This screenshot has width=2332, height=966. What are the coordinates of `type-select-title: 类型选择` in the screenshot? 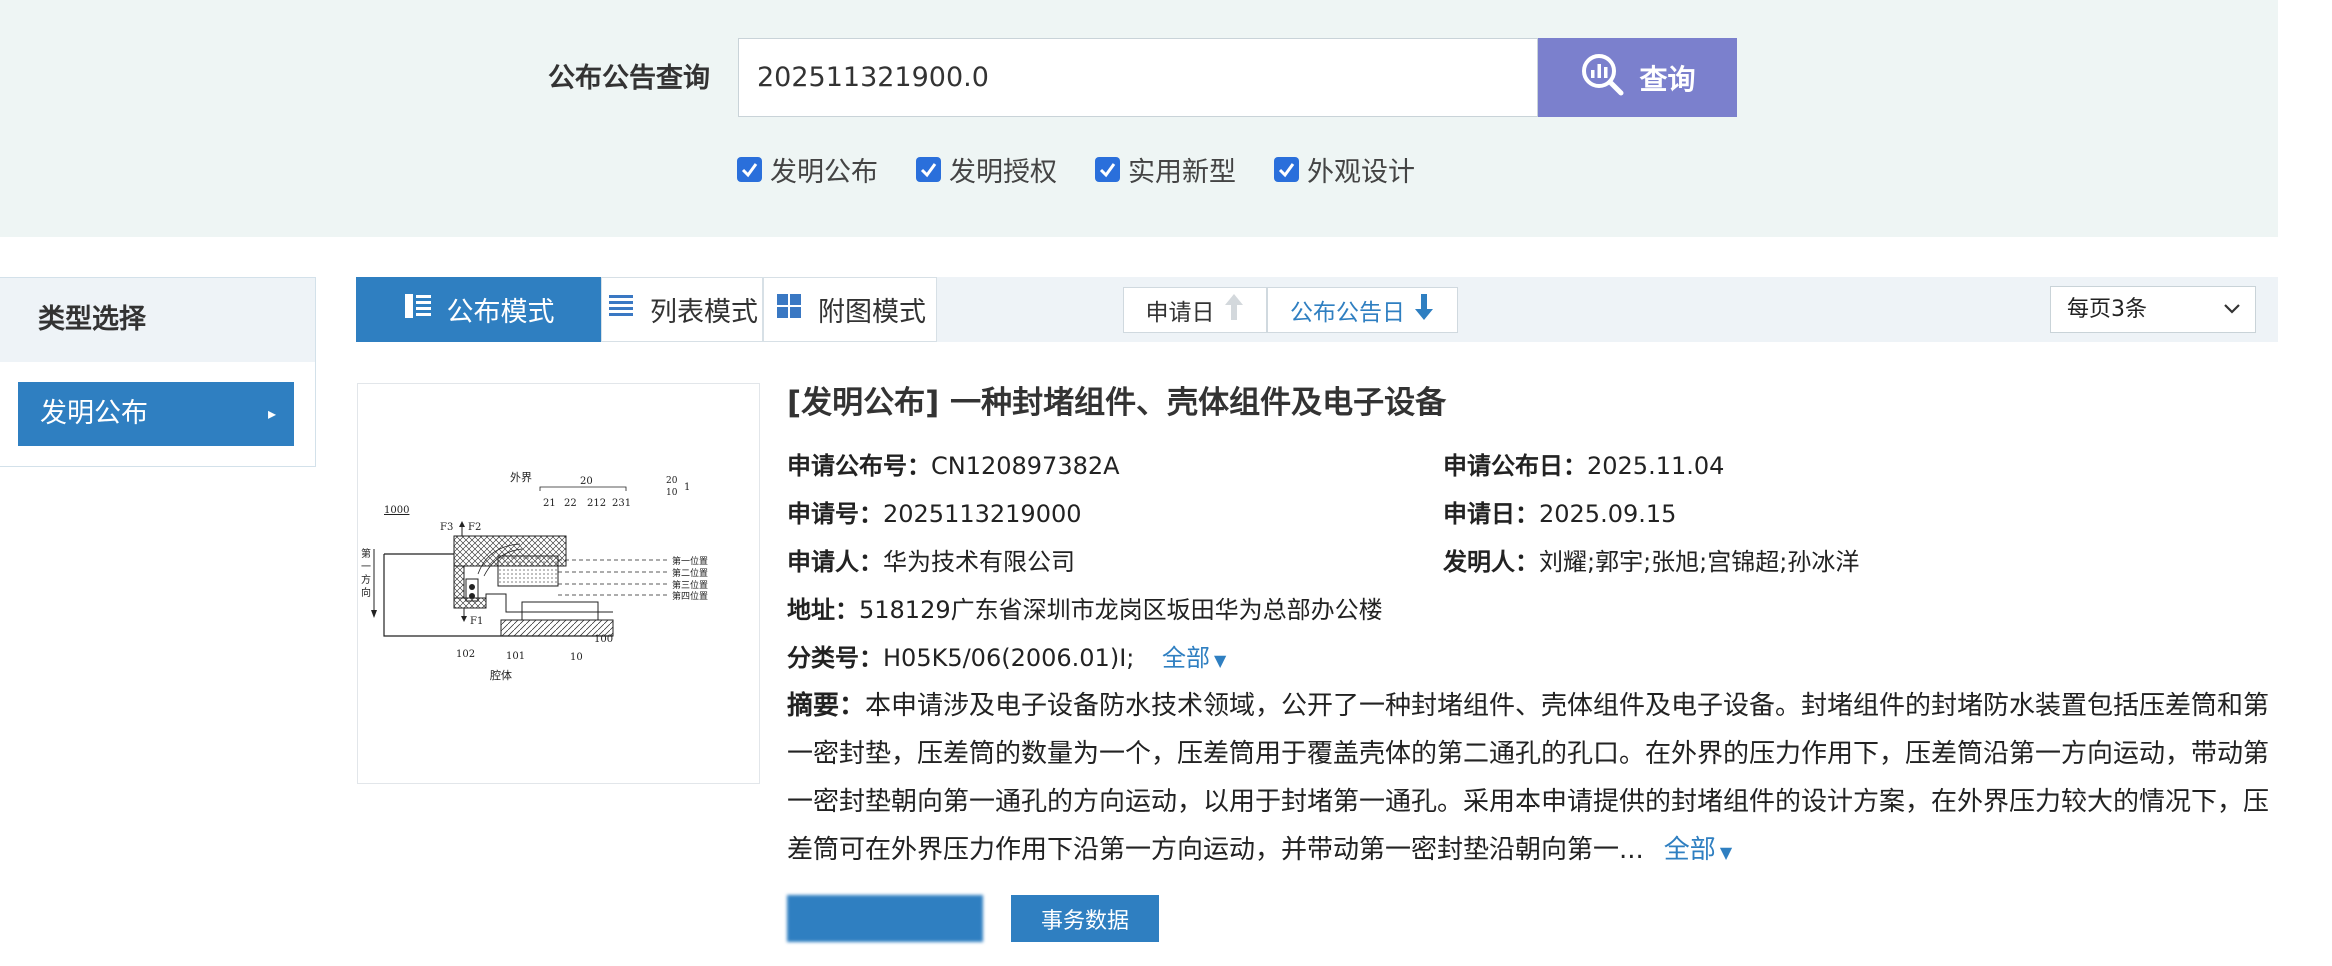 It's located at (157, 320).